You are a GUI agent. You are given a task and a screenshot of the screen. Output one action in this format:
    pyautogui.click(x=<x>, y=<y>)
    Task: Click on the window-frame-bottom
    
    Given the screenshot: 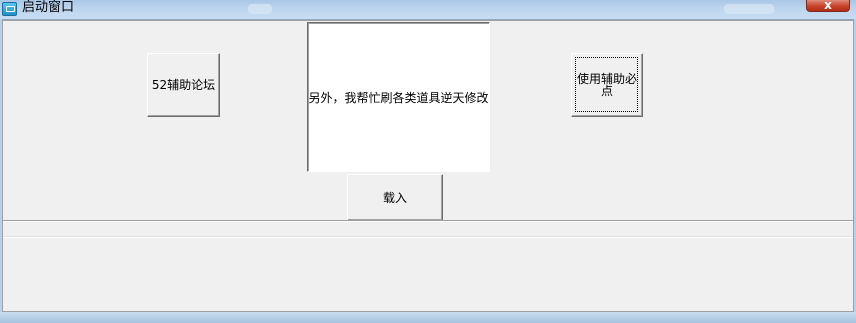 What is the action you would take?
    pyautogui.click(x=428, y=317)
    